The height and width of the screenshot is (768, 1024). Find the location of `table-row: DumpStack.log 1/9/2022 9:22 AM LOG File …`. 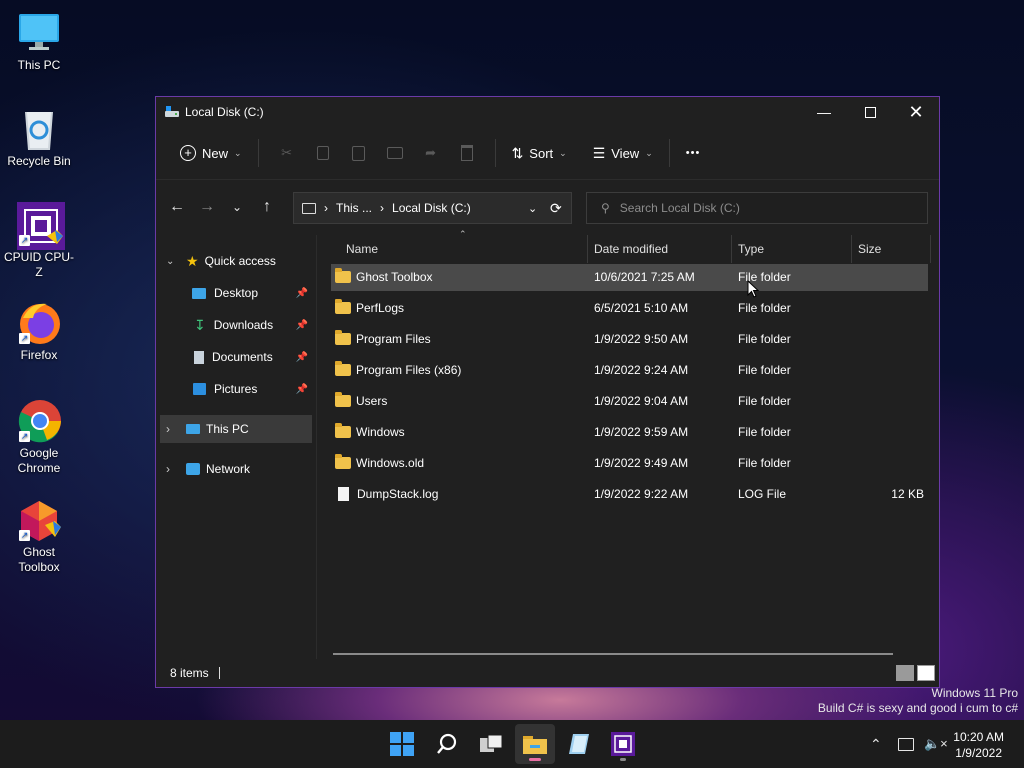

table-row: DumpStack.log 1/9/2022 9:22 AM LOG File … is located at coordinates (629, 494).